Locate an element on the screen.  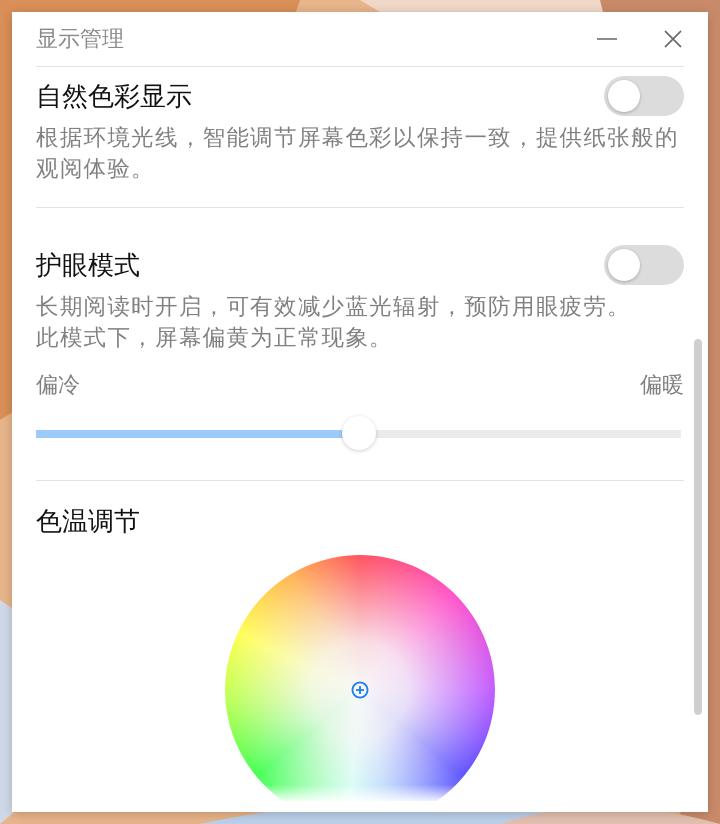
section-title: 色温调节 is located at coordinates (88, 522).